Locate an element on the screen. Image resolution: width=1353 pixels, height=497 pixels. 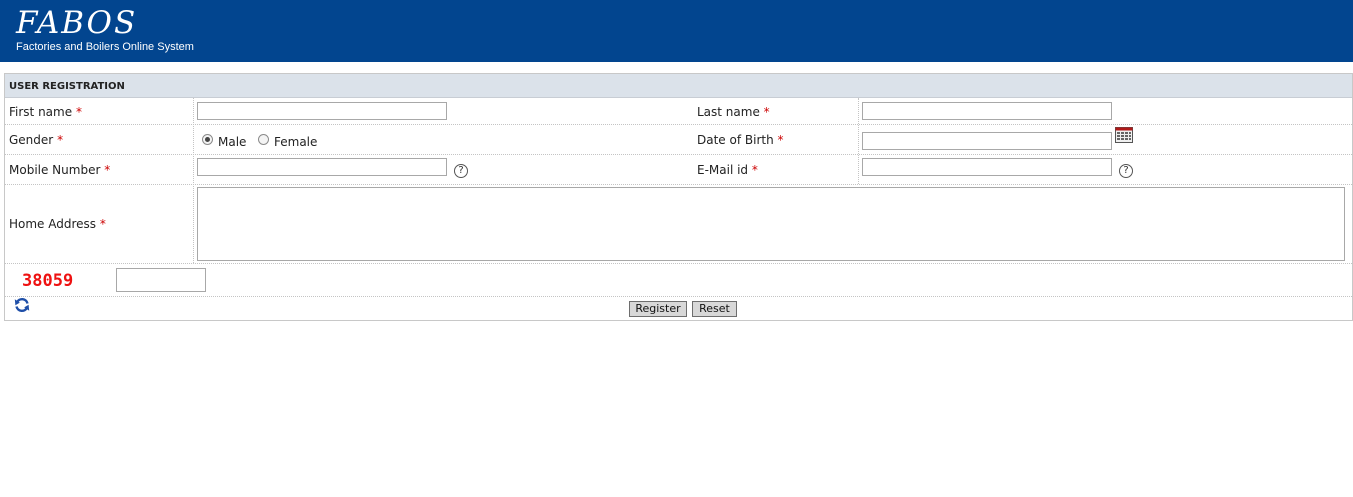
site-logo: FABOS is located at coordinates (77, 23).